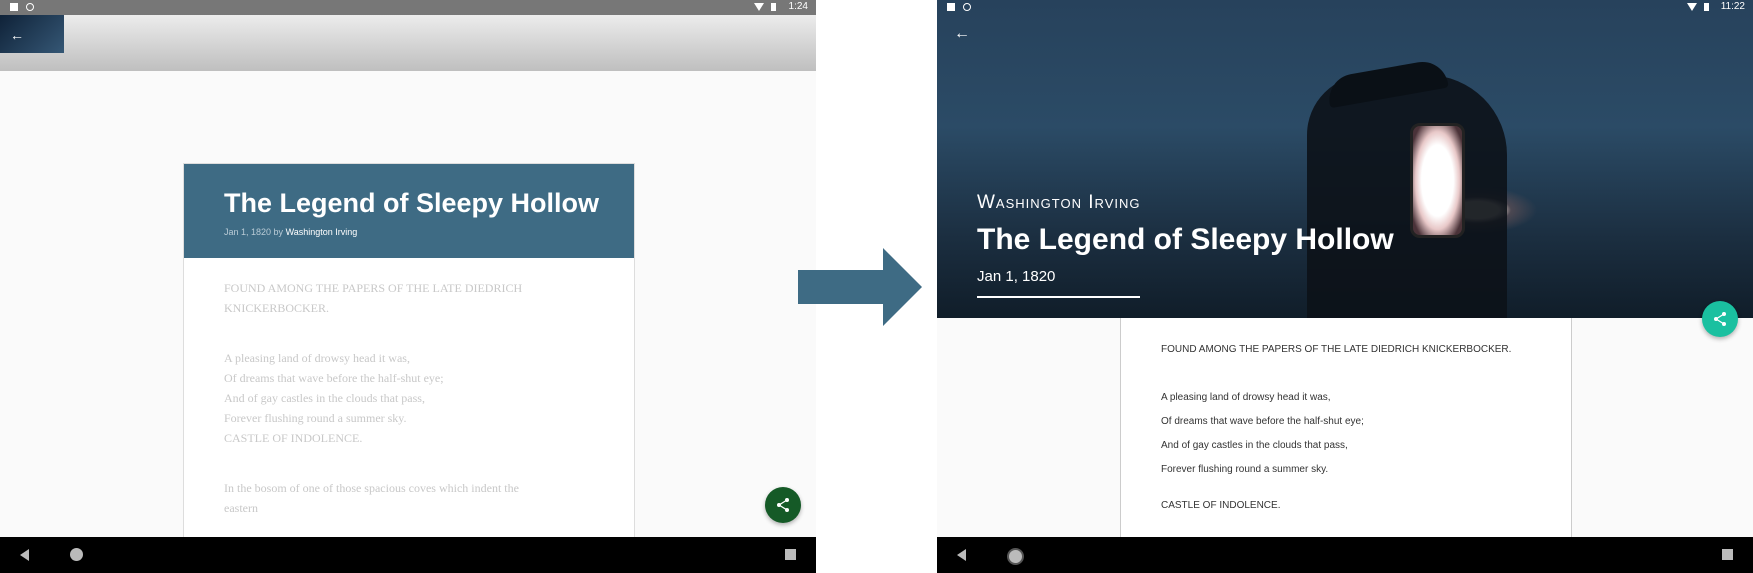 Image resolution: width=1753 pixels, height=573 pixels. I want to click on status-time: 11:22, so click(1732, 6).